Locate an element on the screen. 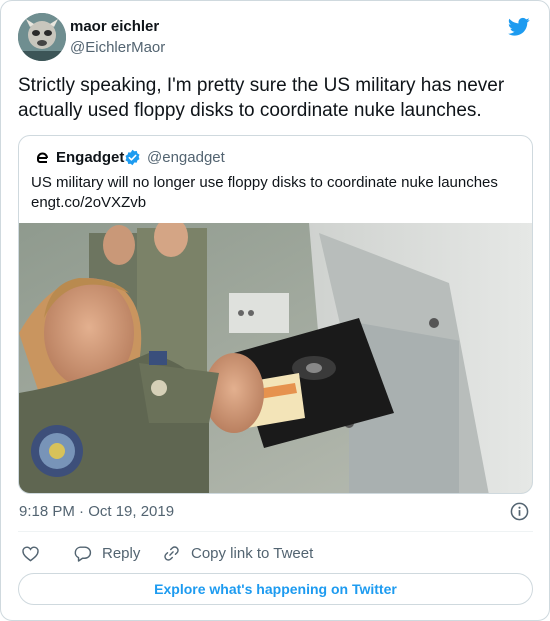 The image size is (550, 621). quoted-link: engt.co/2oVXZvb is located at coordinates (276, 203).